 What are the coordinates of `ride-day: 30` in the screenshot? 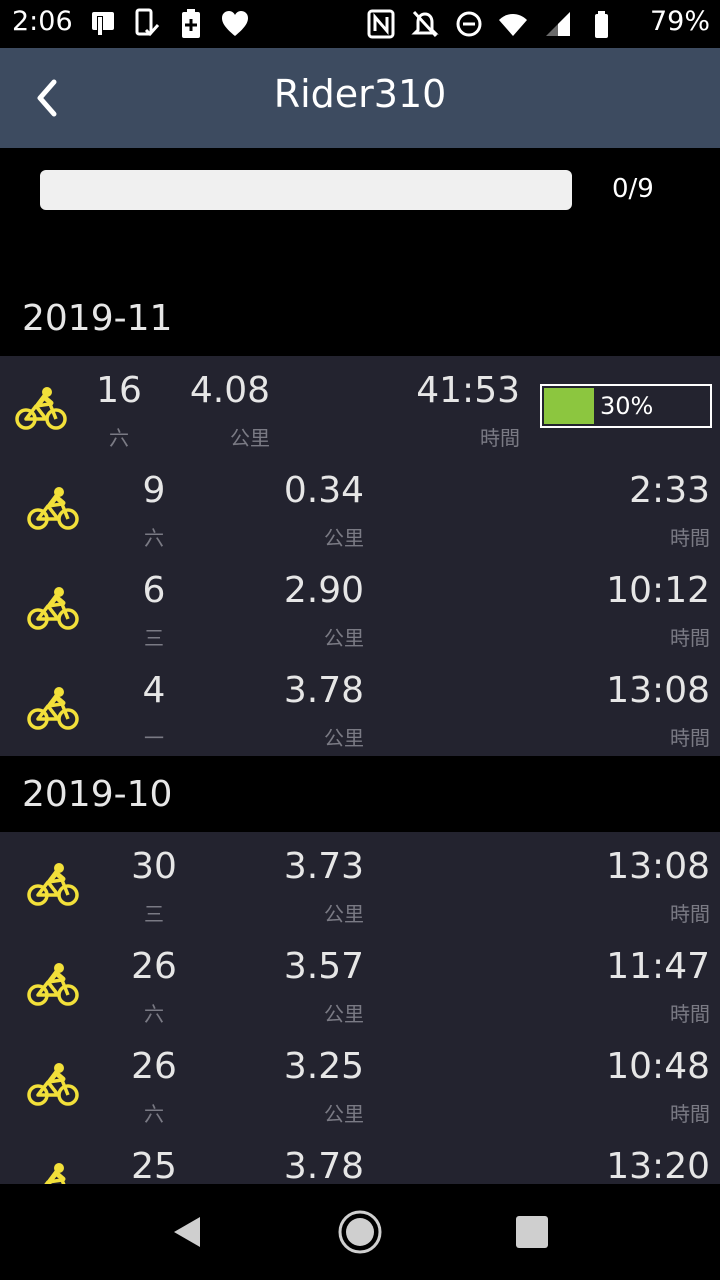 It's located at (154, 866).